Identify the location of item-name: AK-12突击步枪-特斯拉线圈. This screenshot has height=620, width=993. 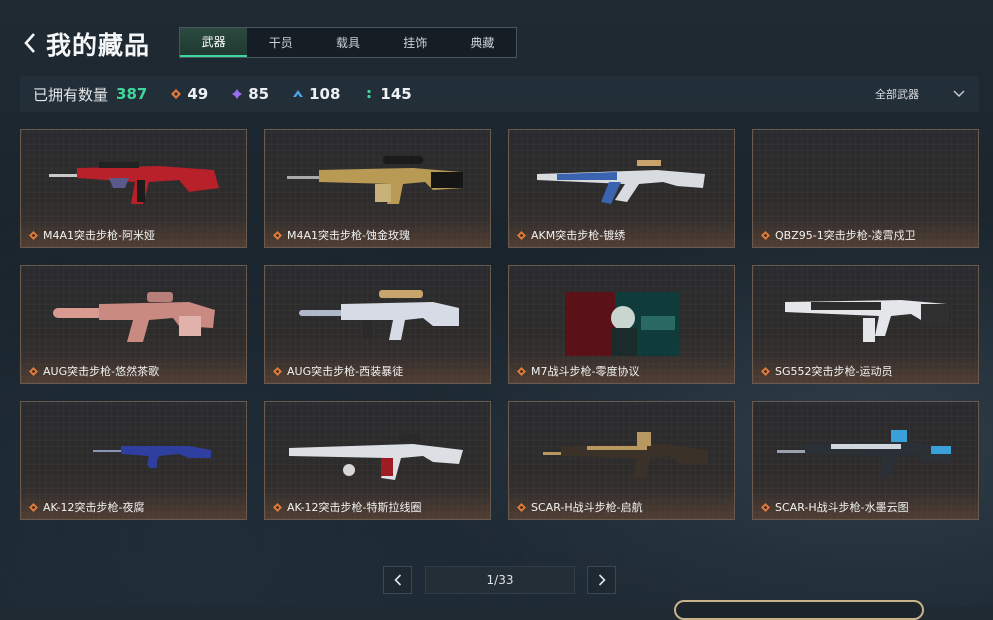
(354, 507).